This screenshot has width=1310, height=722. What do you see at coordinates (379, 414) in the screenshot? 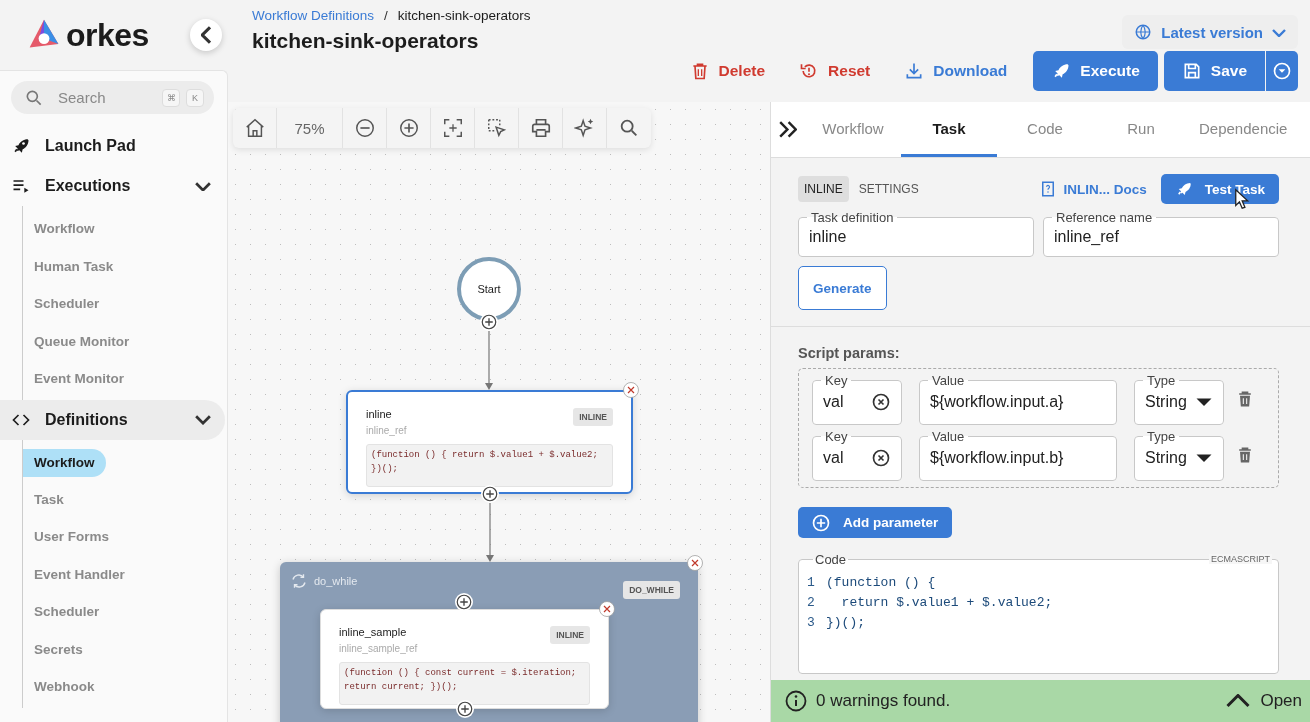
I see `node-title: inline` at bounding box center [379, 414].